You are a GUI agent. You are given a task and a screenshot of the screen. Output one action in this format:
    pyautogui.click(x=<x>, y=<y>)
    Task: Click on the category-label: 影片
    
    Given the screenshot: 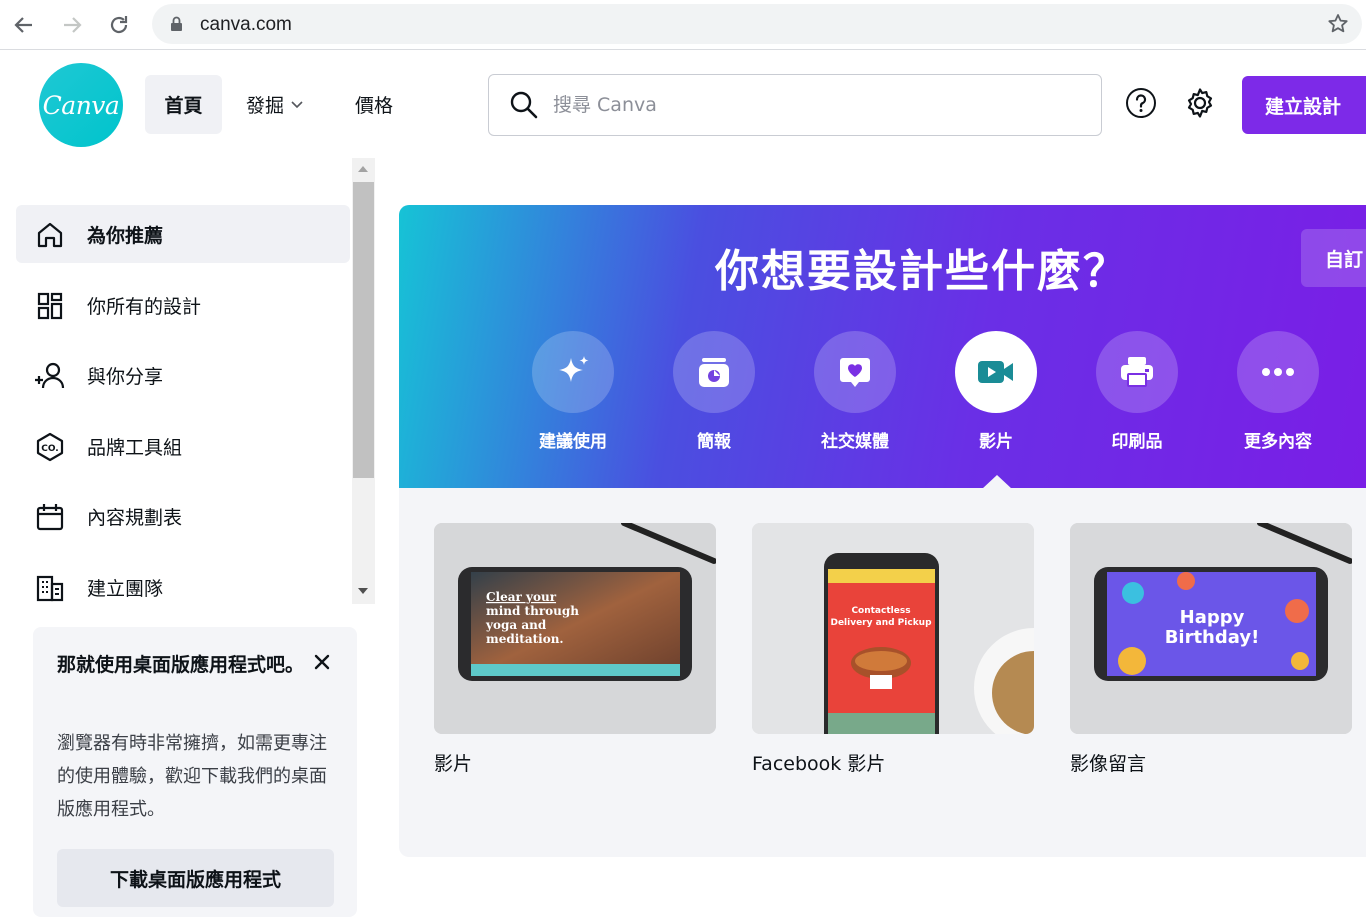 What is the action you would take?
    pyautogui.click(x=996, y=442)
    